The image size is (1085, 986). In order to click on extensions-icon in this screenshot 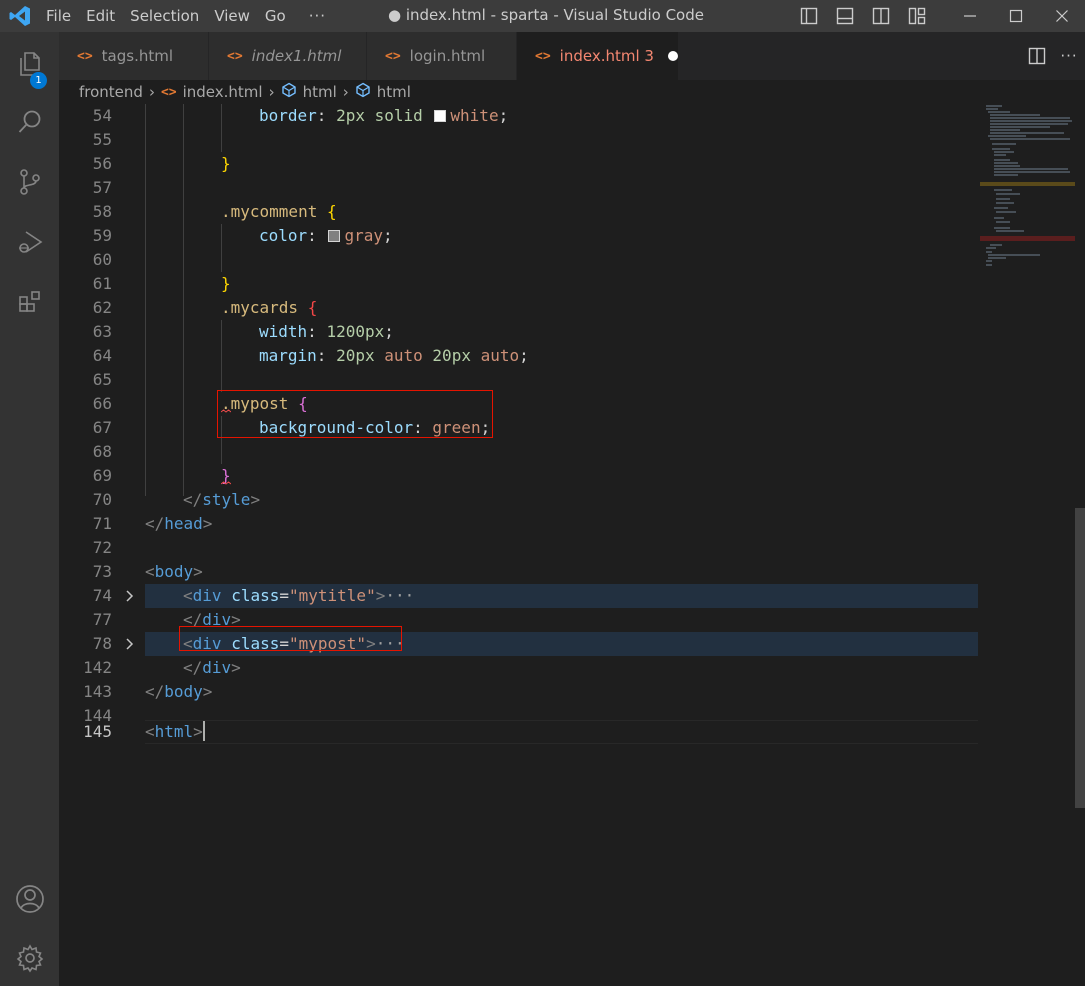, I will do `click(29, 302)`.